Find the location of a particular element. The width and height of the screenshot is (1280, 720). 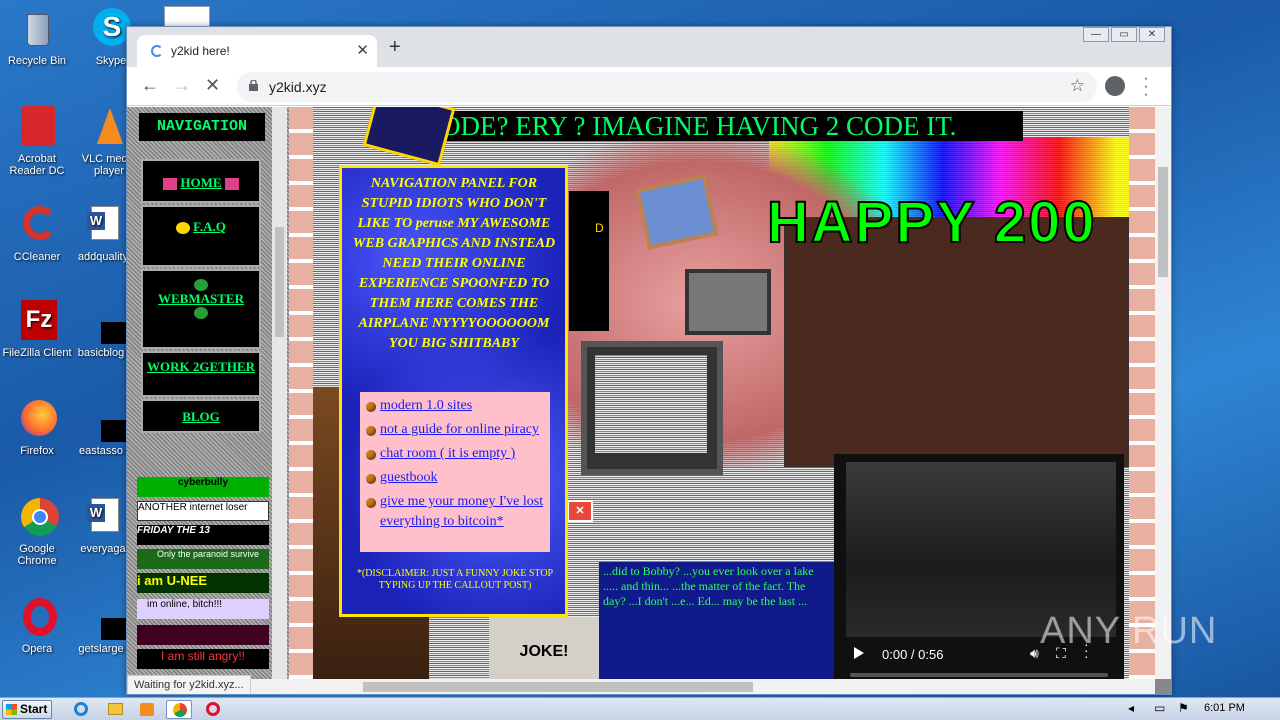

video-progress-bar is located at coordinates (979, 675).